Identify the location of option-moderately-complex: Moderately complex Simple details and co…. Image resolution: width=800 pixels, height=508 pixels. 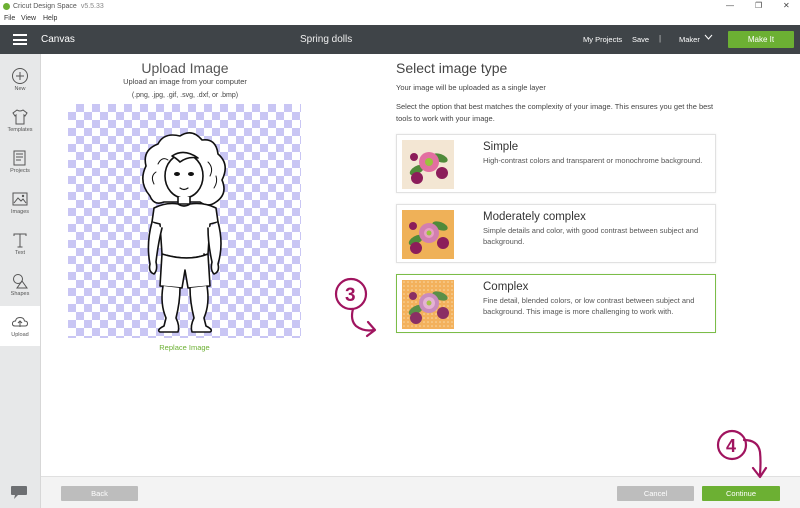
(556, 233).